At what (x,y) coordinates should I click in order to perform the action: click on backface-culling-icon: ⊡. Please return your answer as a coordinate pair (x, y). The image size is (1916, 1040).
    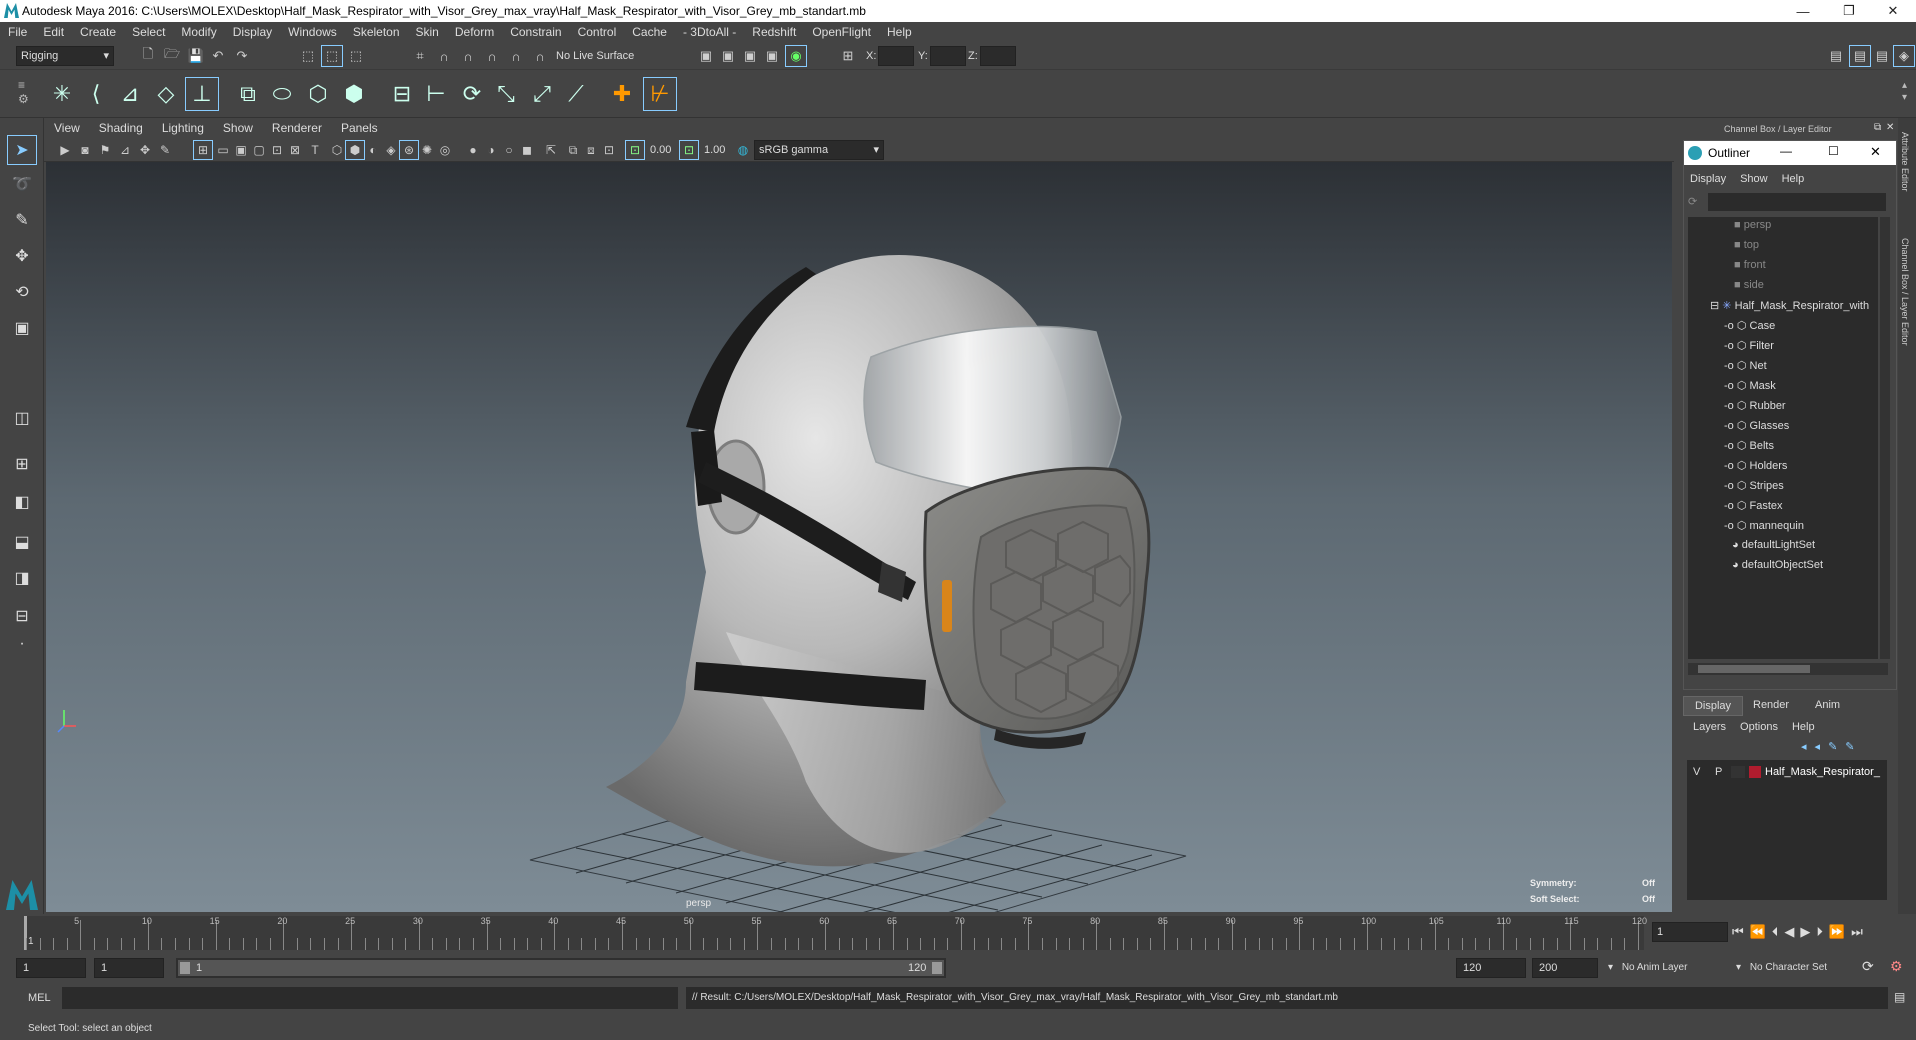
    Looking at the image, I should click on (609, 150).